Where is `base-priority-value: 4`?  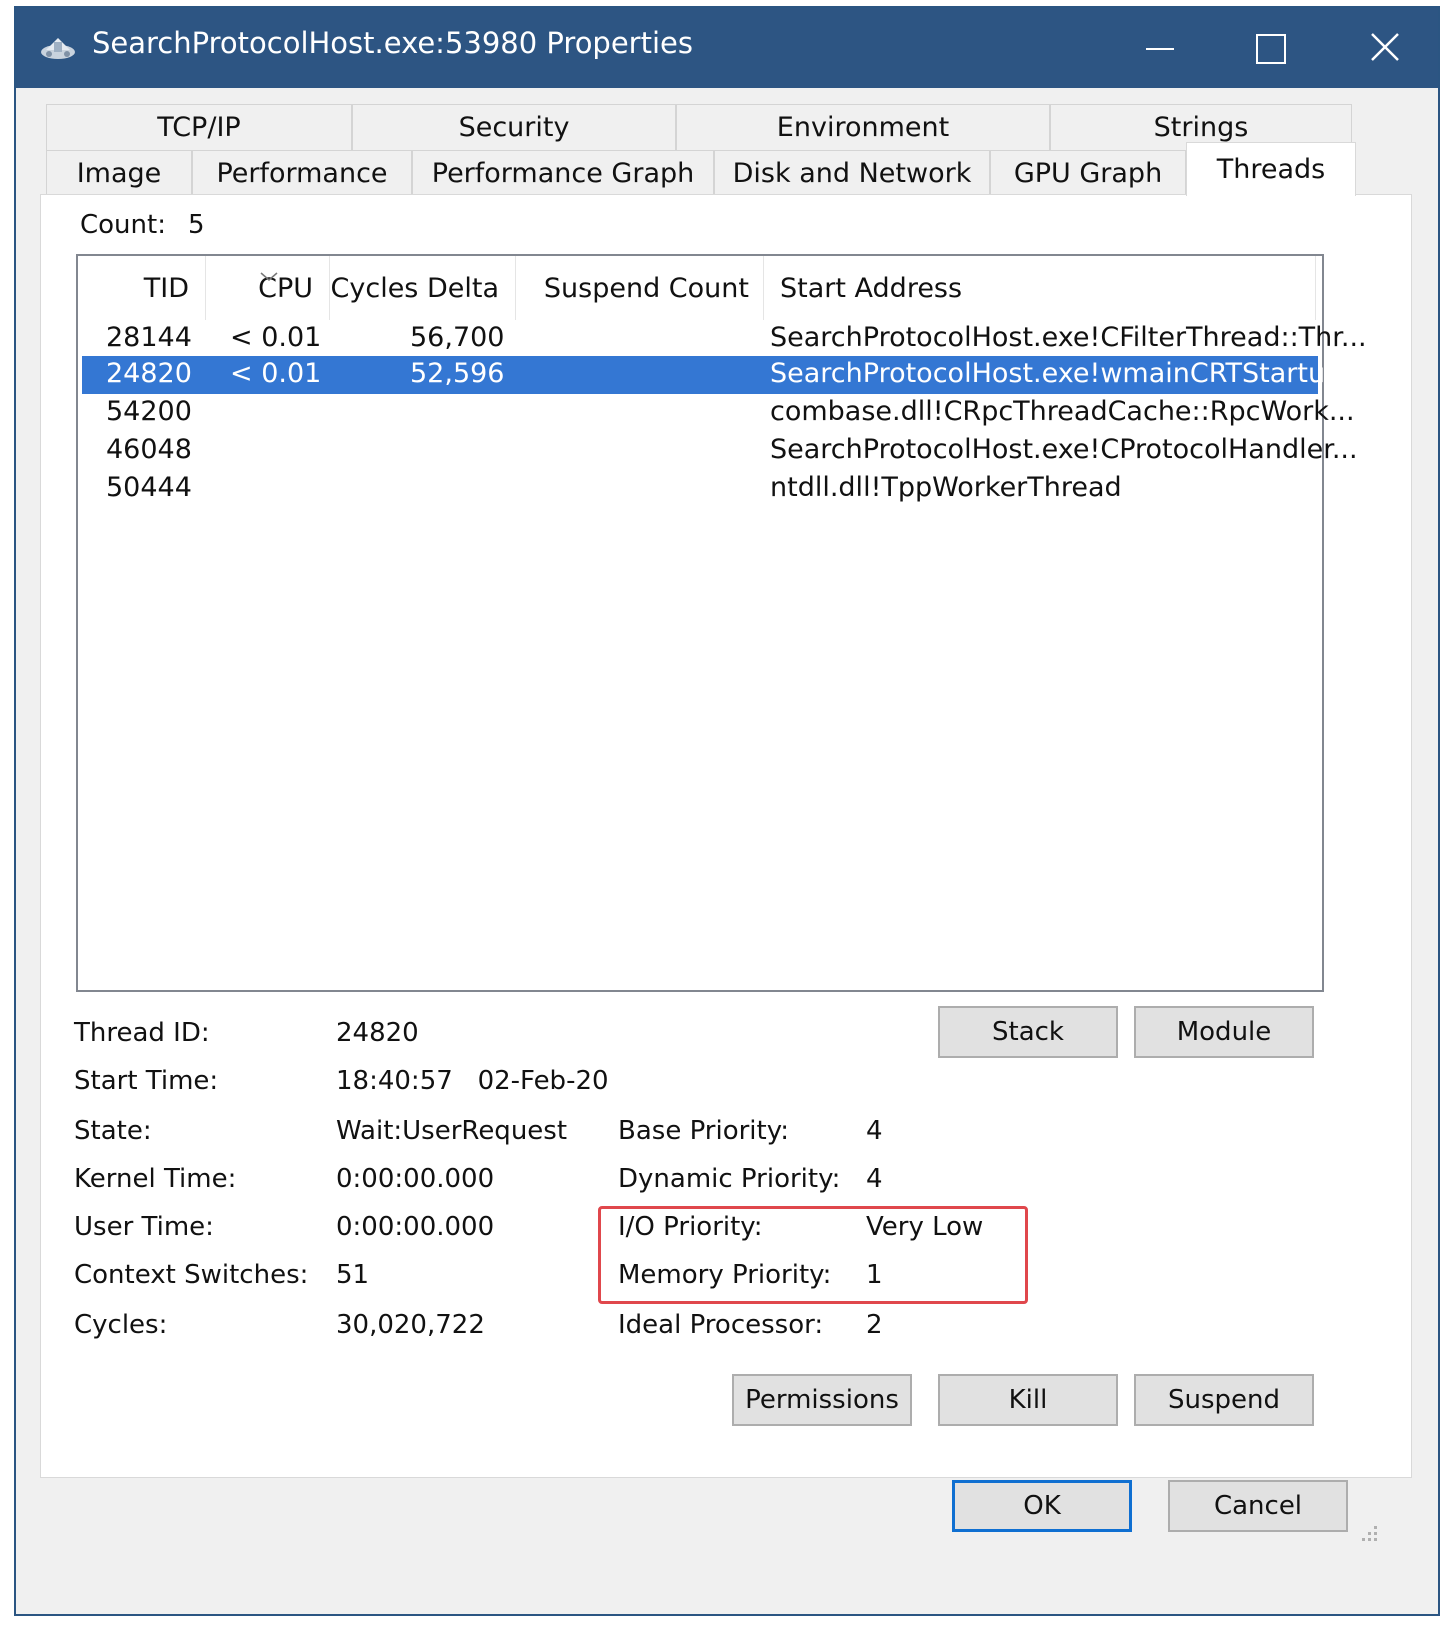
base-priority-value: 4 is located at coordinates (874, 1131).